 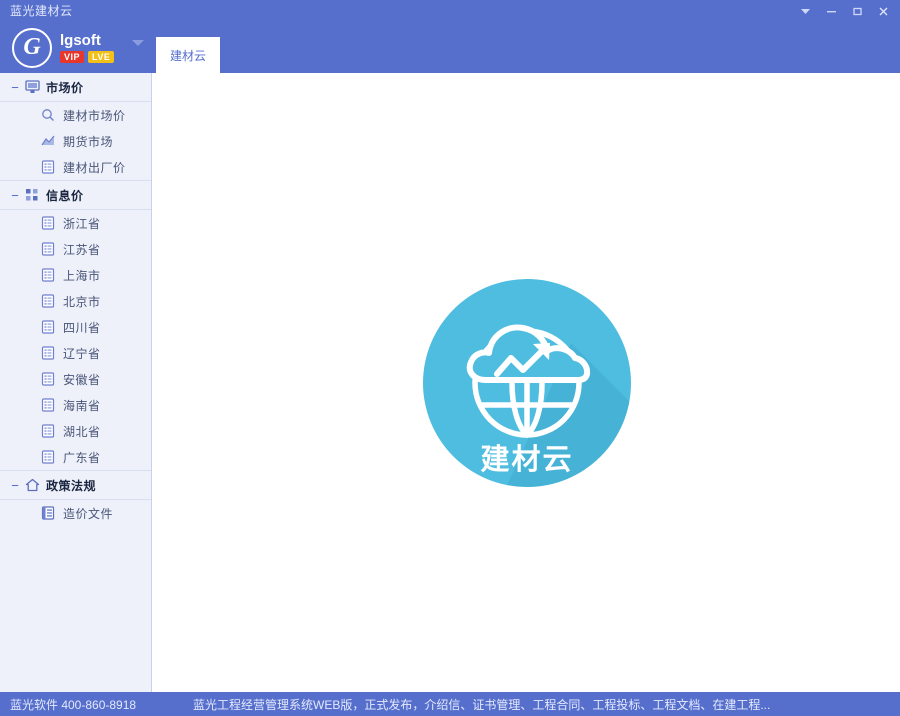 I want to click on sidebar-item-label: 江苏省, so click(x=82, y=249).